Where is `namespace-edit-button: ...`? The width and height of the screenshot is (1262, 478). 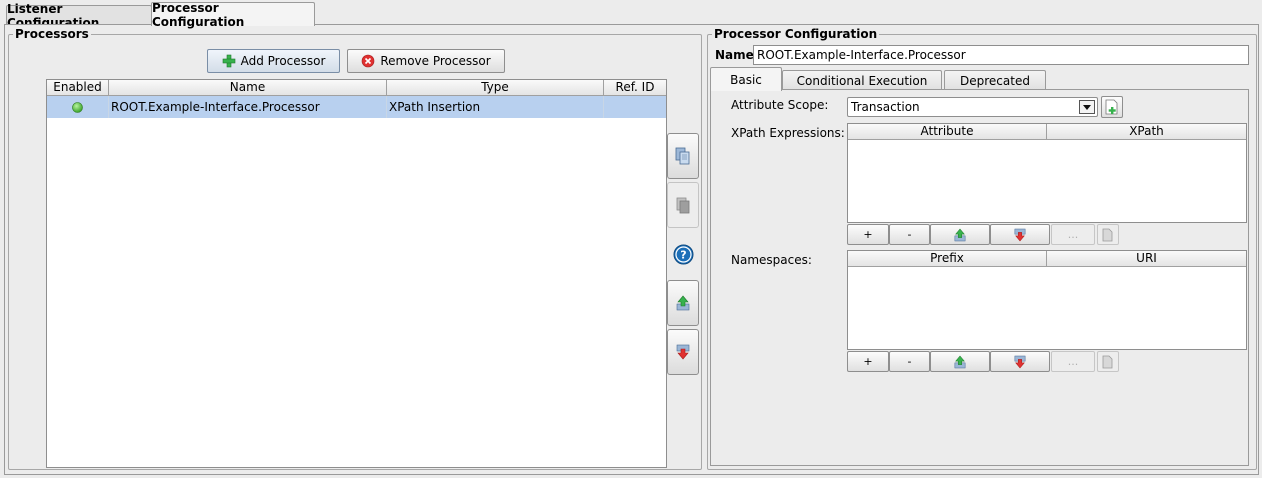
namespace-edit-button: ... is located at coordinates (1073, 361).